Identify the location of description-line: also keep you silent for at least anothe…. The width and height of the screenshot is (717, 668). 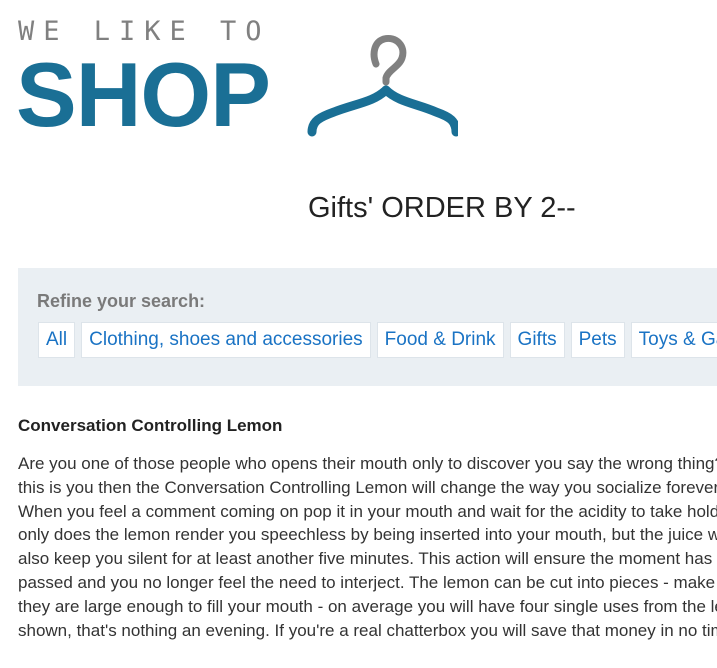
(365, 559).